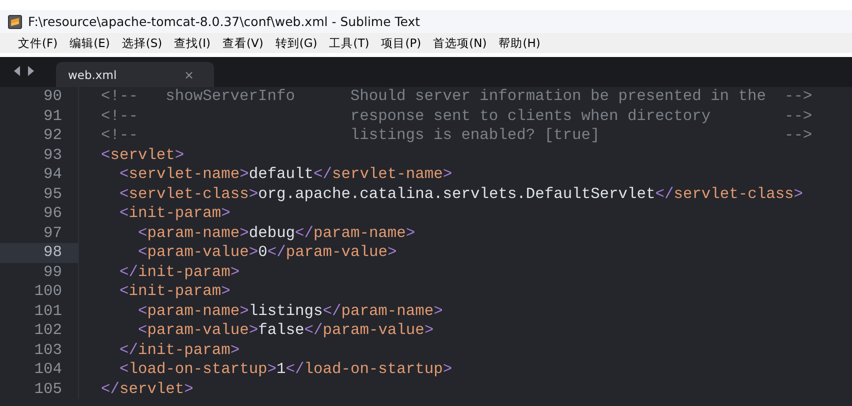 The width and height of the screenshot is (852, 406). What do you see at coordinates (456, 136) in the screenshot?
I see `code-line: <!-- listings is enabled? [true] -->` at bounding box center [456, 136].